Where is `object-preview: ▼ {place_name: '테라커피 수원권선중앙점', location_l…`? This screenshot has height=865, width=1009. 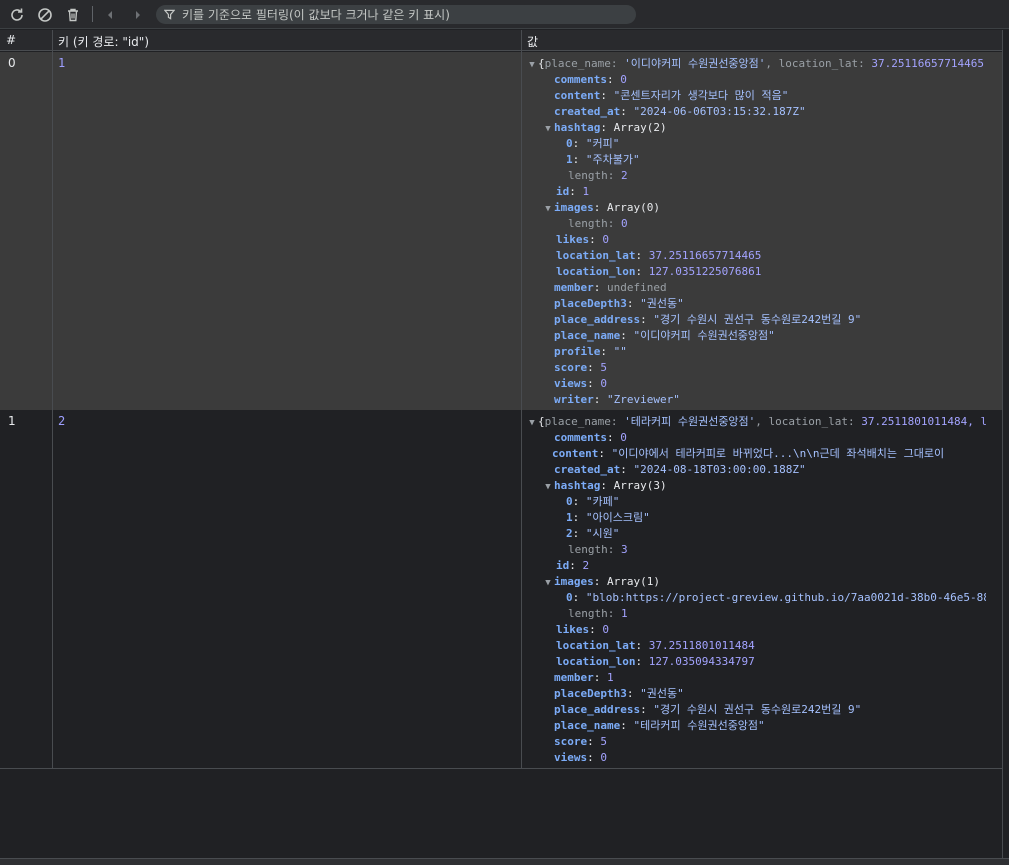
object-preview: ▼ {place_name: '테라커피 수원권선중앙점', location_l… is located at coordinates (756, 422).